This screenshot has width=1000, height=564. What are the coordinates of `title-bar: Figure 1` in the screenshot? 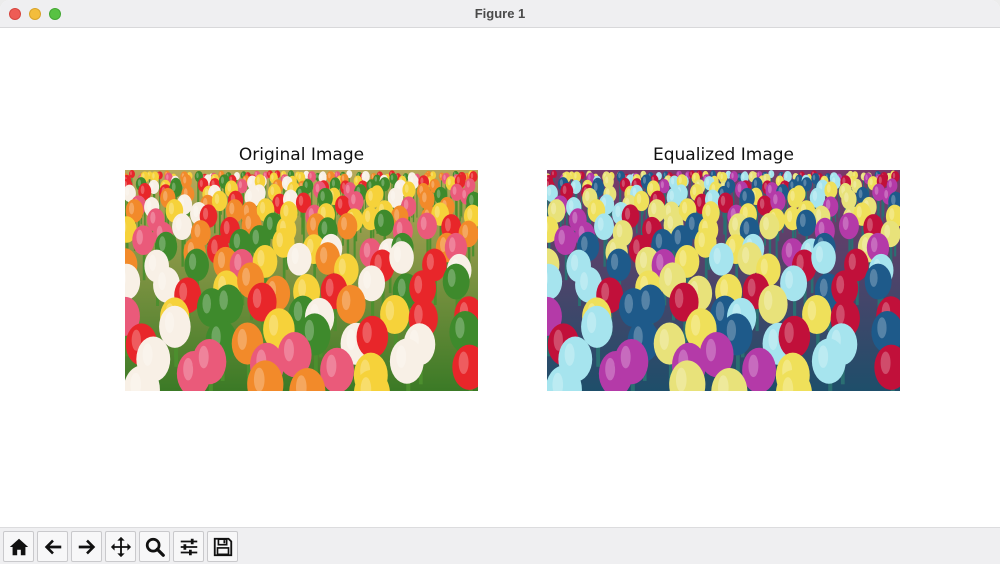 It's located at (500, 14).